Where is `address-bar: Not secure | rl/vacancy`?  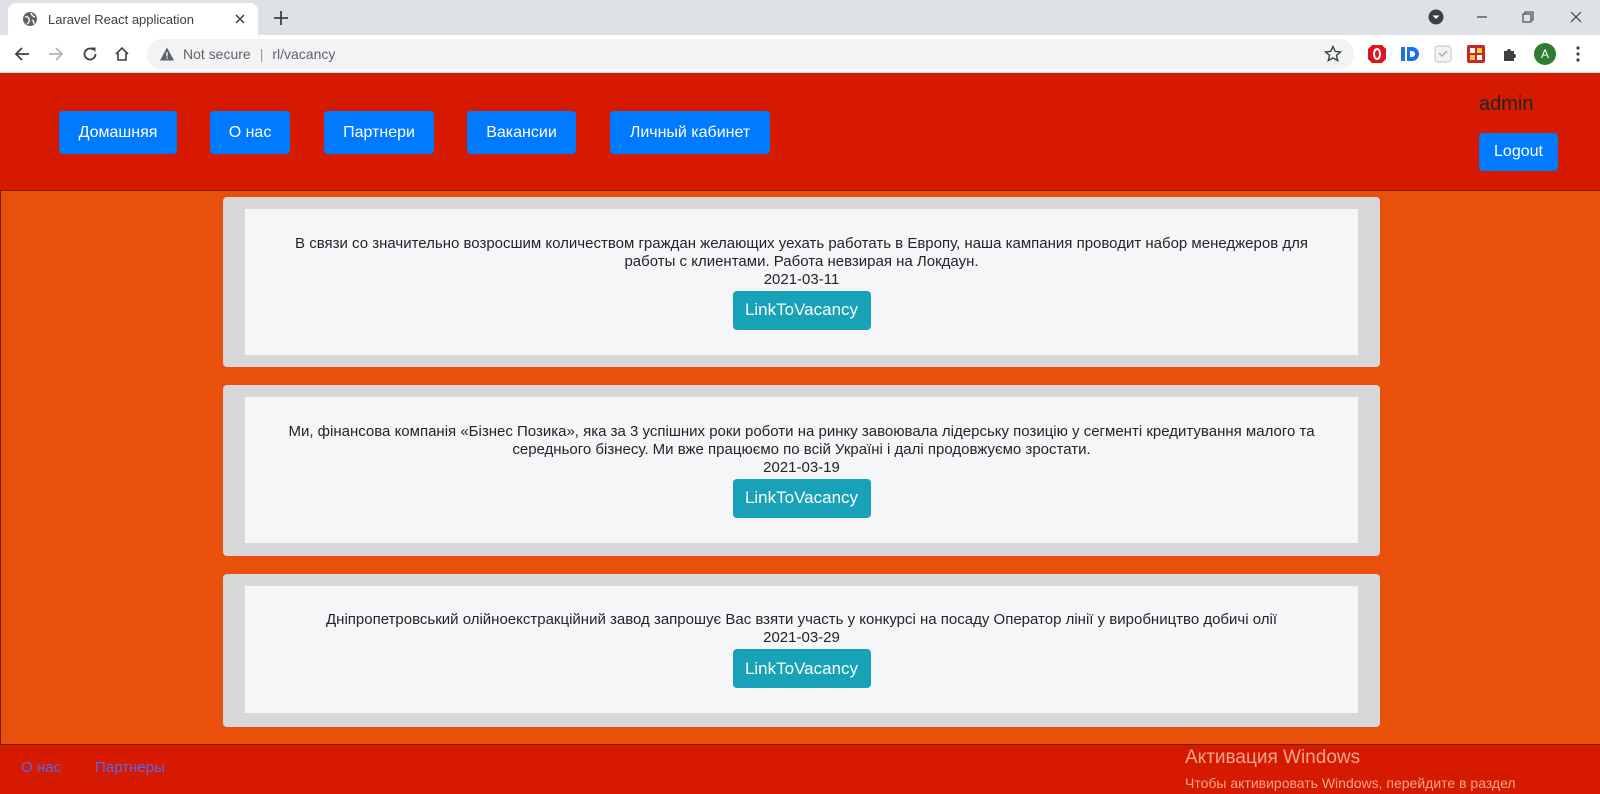
address-bar: Not secure | rl/vacancy is located at coordinates (750, 54).